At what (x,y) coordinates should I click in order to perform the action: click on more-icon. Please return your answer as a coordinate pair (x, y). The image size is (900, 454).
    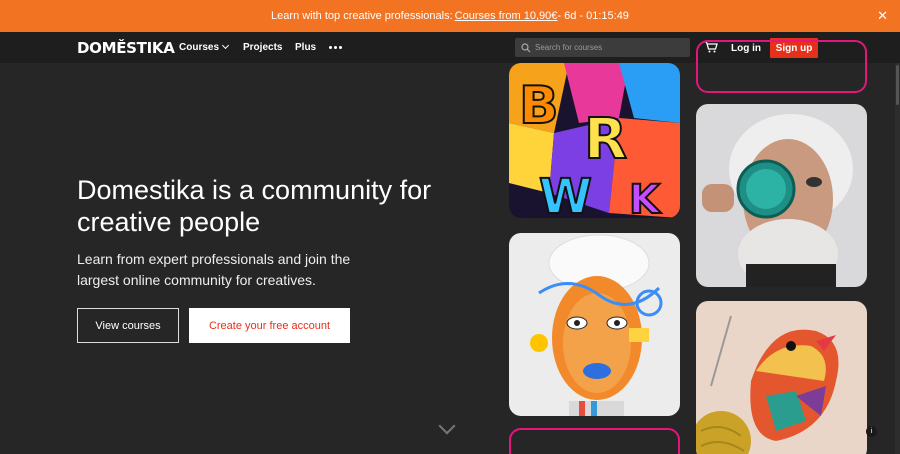
    Looking at the image, I should click on (335, 47).